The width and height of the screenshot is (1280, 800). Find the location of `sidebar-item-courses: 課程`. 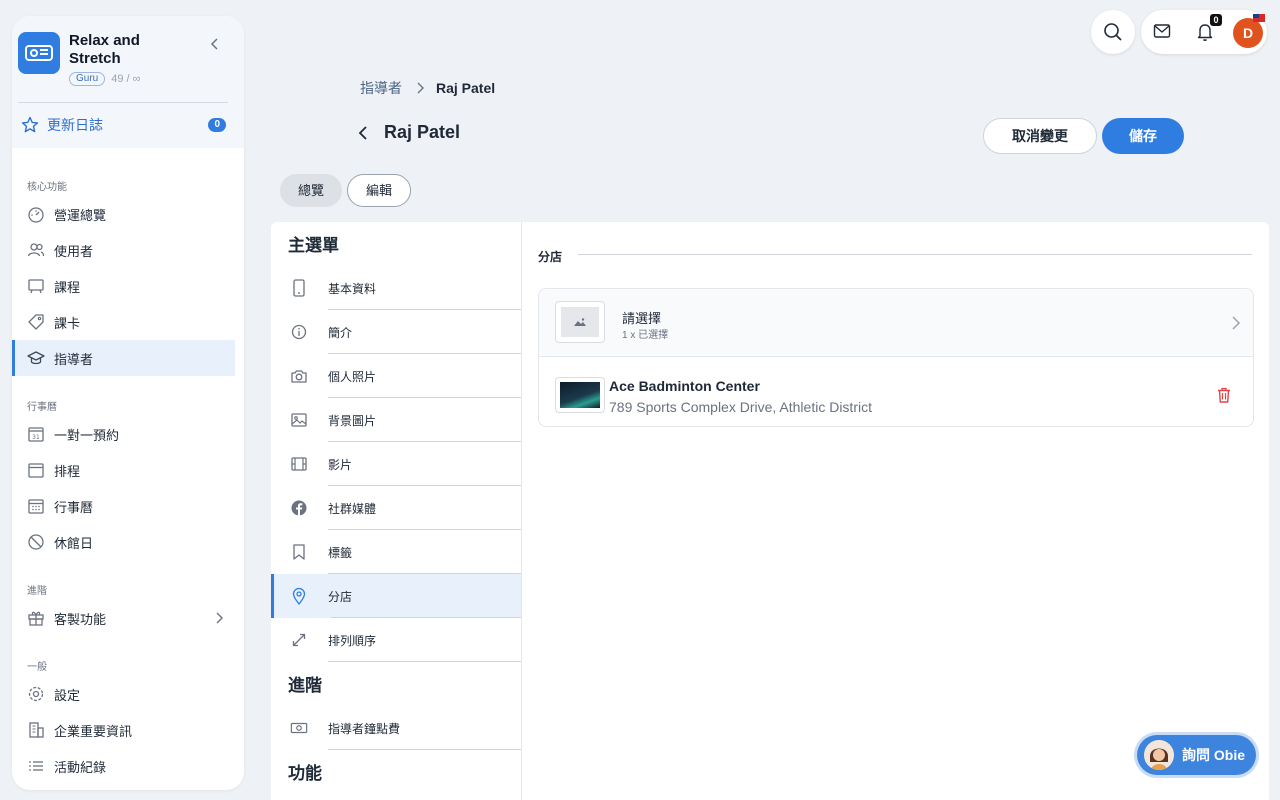

sidebar-item-courses: 課程 is located at coordinates (123, 286).